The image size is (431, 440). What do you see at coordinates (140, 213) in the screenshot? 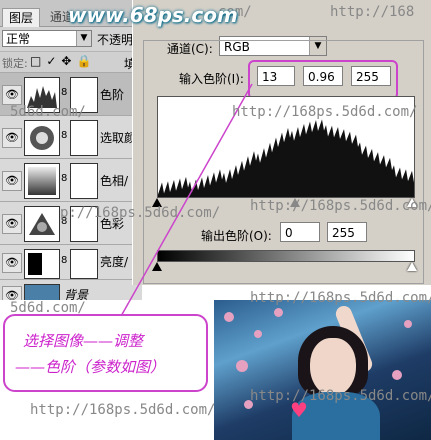
I see `watermark: p://168ps.5d6d.com/` at bounding box center [140, 213].